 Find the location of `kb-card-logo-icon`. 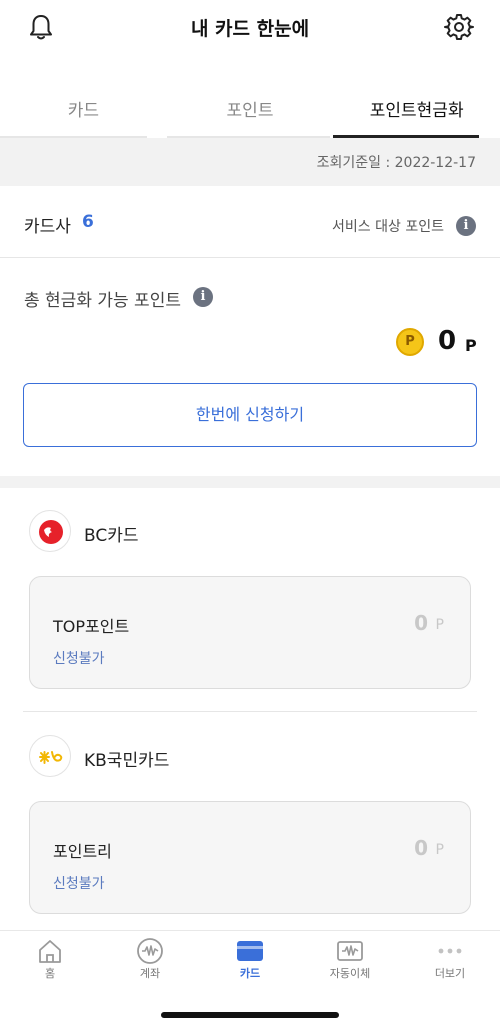

kb-card-logo-icon is located at coordinates (50, 756).